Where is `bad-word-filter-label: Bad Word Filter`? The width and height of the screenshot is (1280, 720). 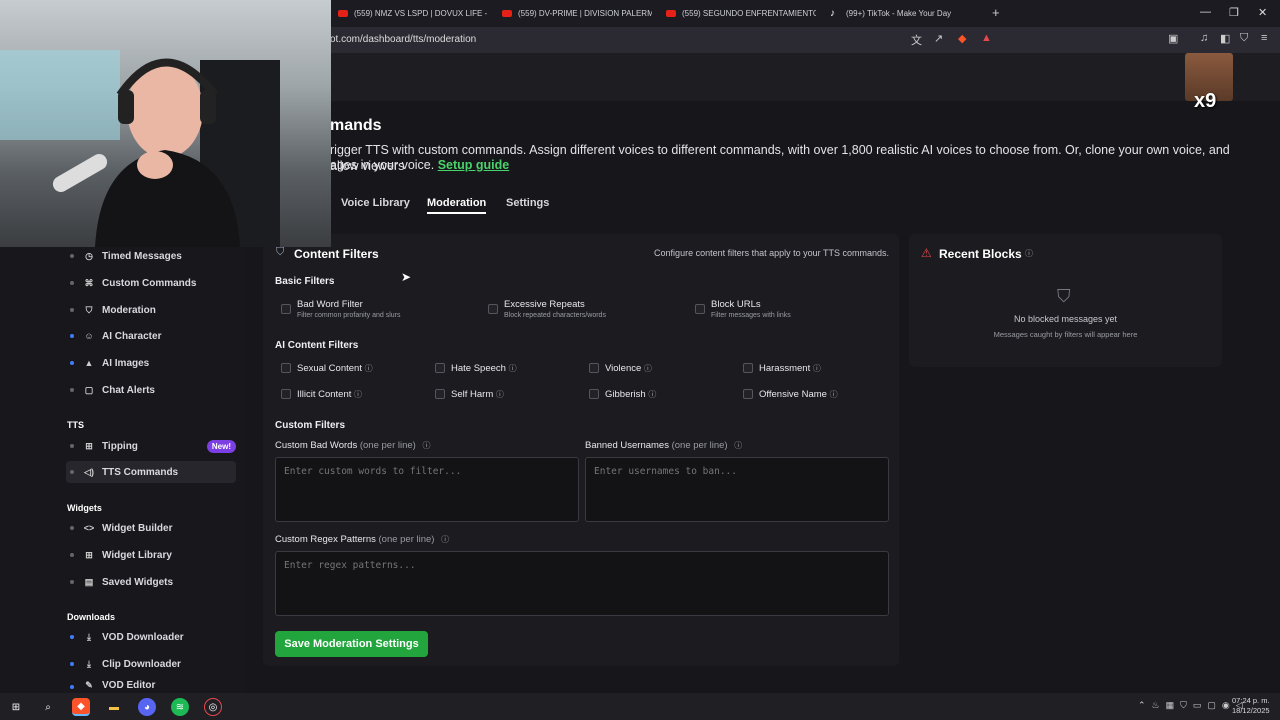 bad-word-filter-label: Bad Word Filter is located at coordinates (330, 304).